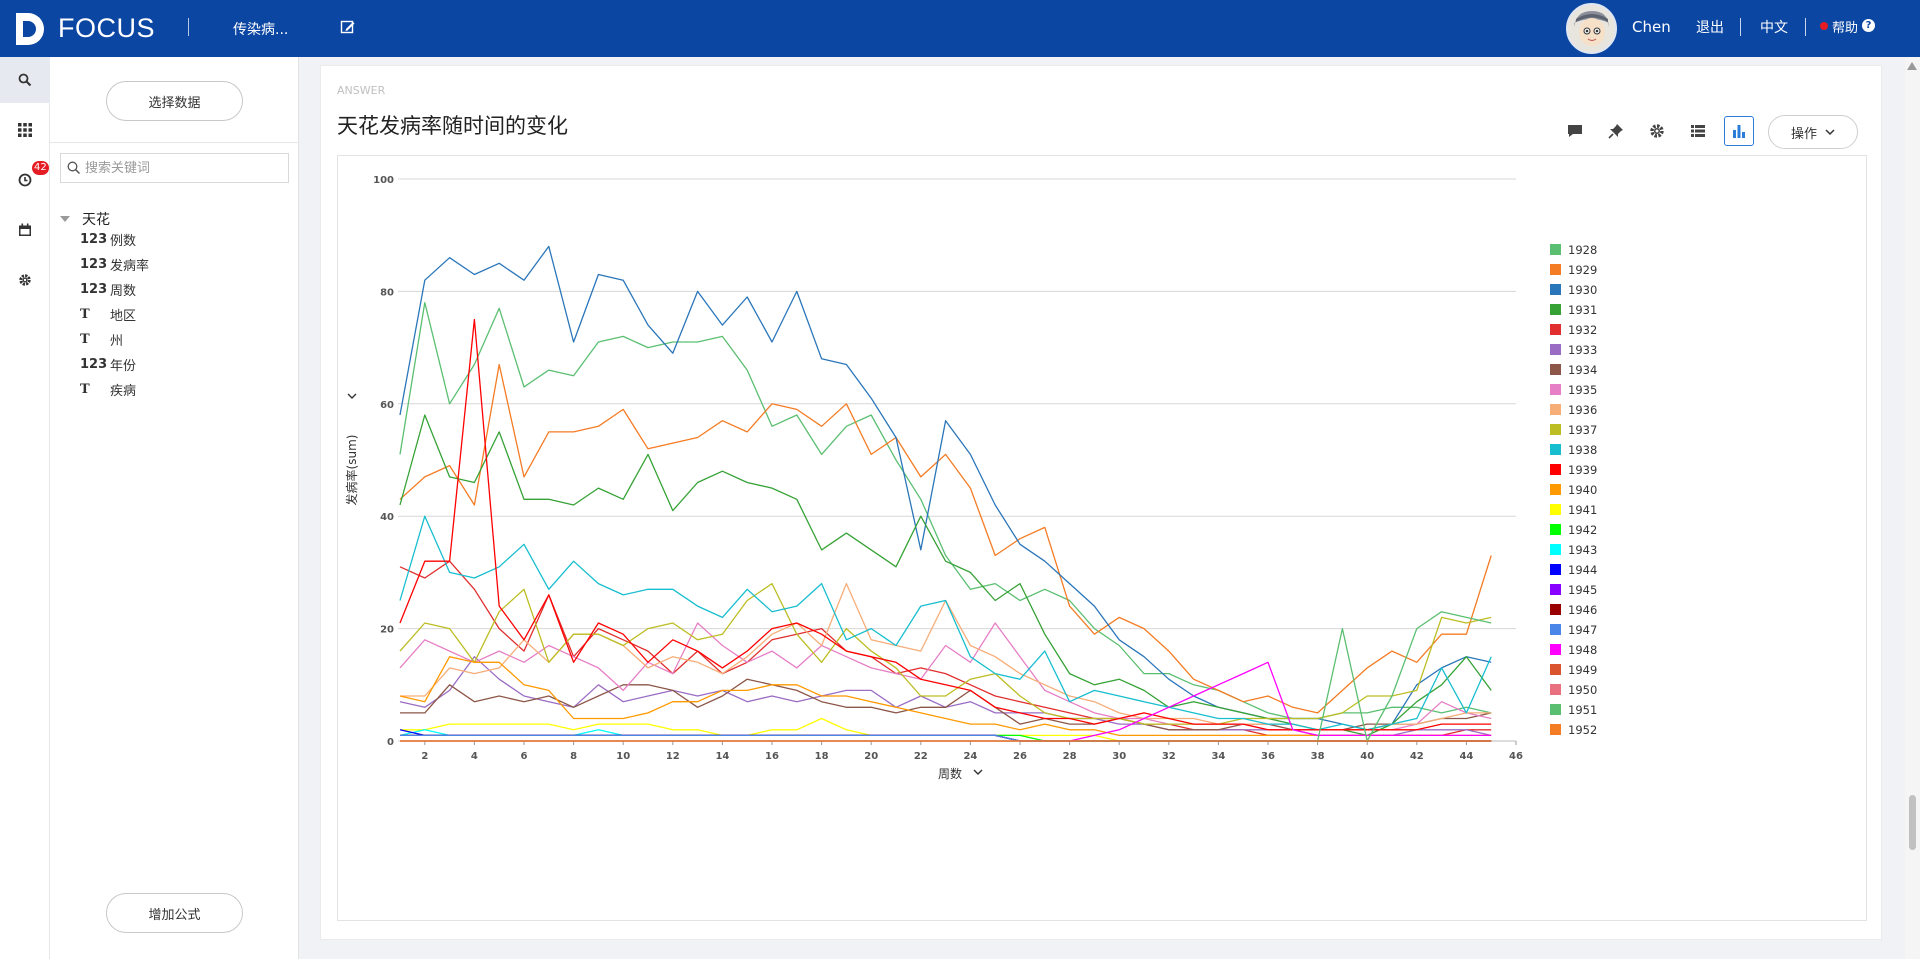  What do you see at coordinates (25, 180) in the screenshot?
I see `history-icon: 42` at bounding box center [25, 180].